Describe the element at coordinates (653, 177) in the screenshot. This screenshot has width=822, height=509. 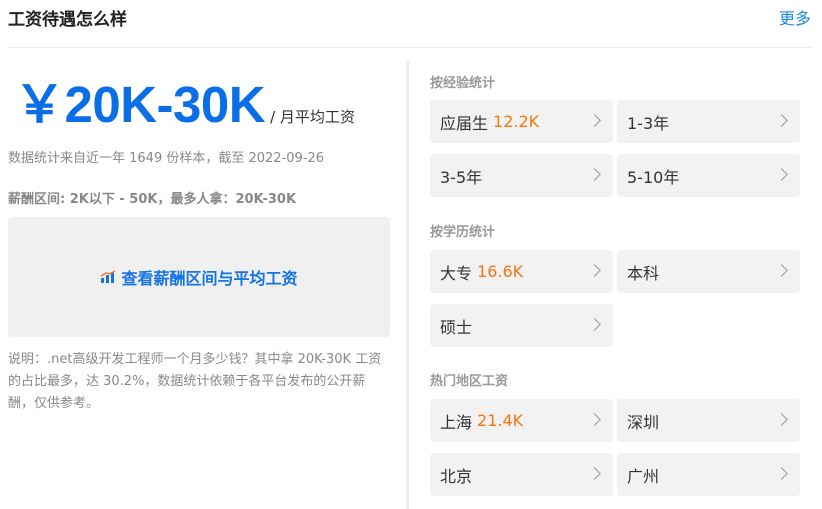
I see `chip-label: 5-10年` at that location.